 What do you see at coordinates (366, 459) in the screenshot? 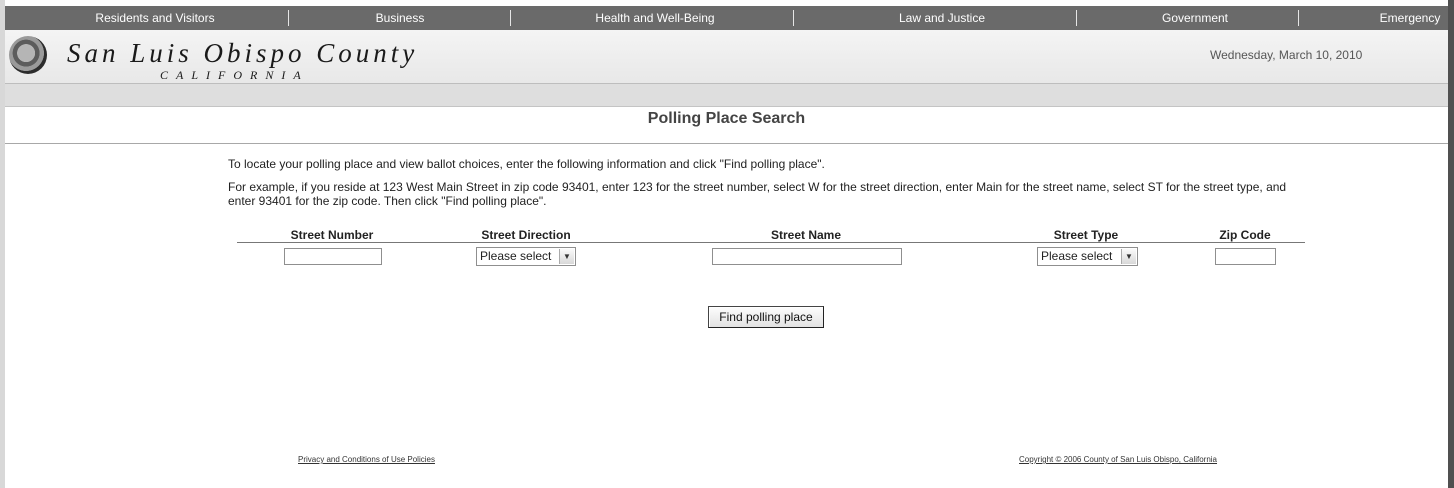
I see `privacy-policy-link: Privacy and Conditions of Use Policies` at bounding box center [366, 459].